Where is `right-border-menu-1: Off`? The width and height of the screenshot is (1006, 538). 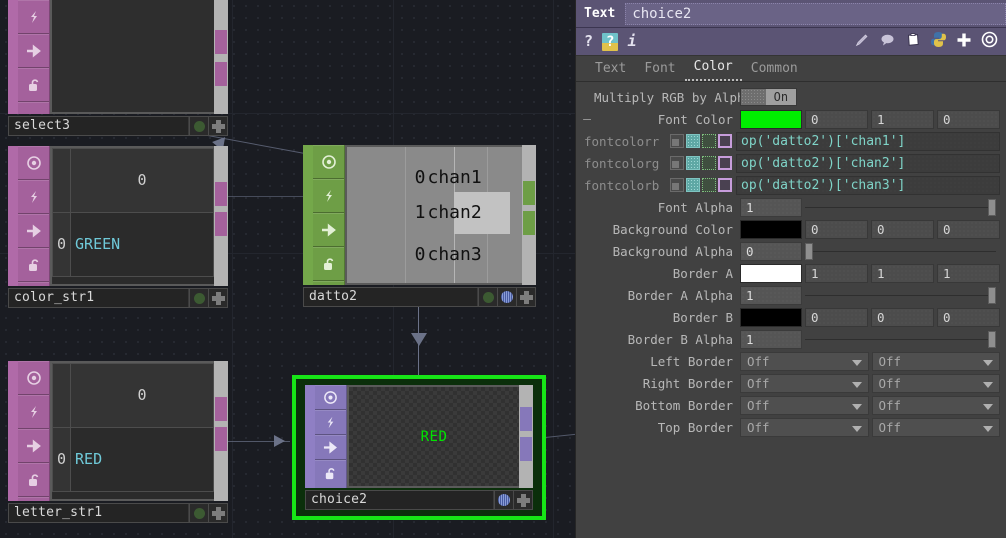
right-border-menu-1: Off is located at coordinates (804, 383).